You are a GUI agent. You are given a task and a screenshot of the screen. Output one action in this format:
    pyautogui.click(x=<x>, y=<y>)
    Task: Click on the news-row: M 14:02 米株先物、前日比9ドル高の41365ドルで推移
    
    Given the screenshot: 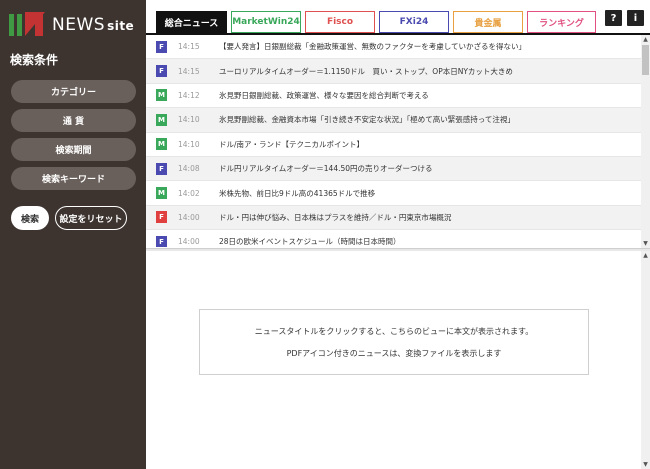 What is the action you would take?
    pyautogui.click(x=393, y=193)
    